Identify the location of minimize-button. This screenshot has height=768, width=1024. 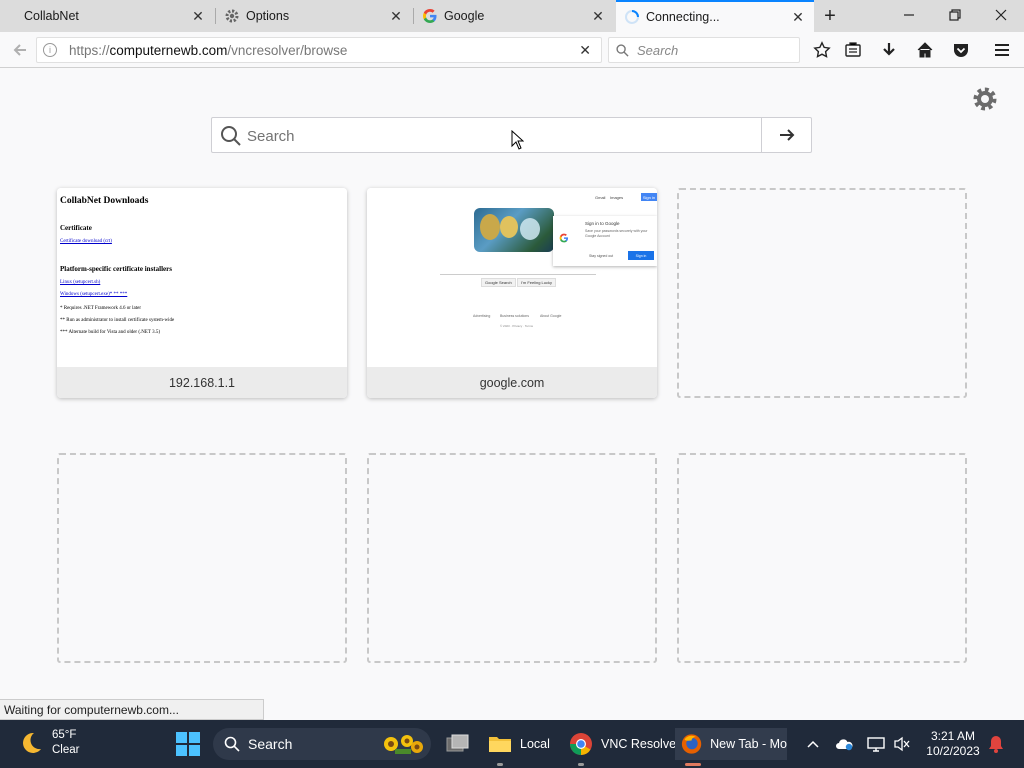
(909, 15).